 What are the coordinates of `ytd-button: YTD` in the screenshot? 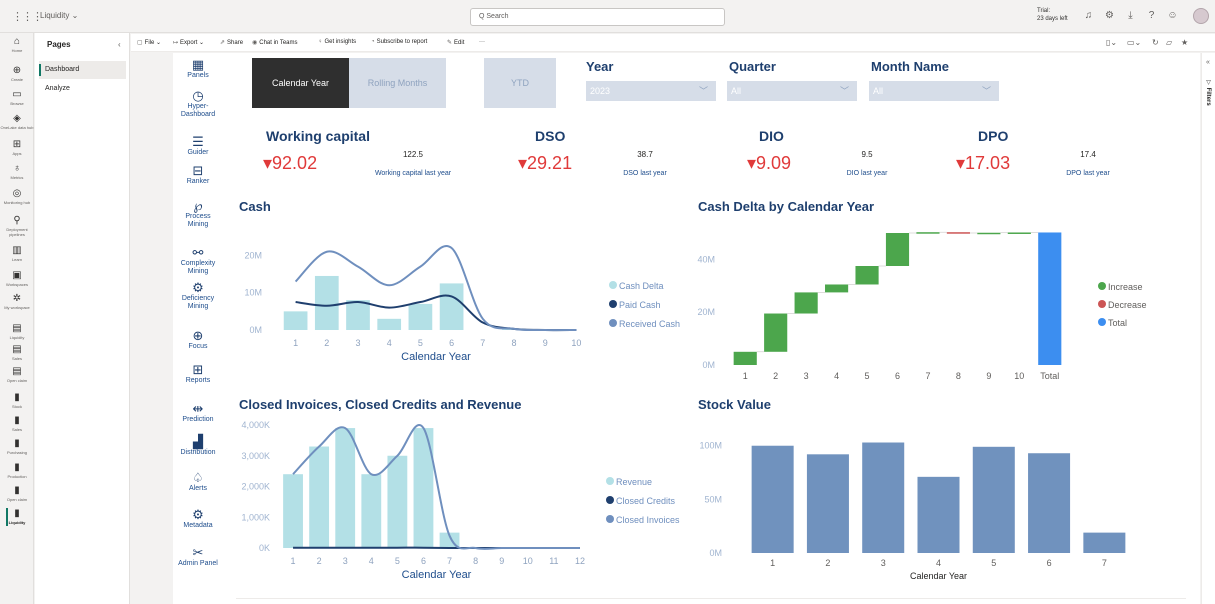 It's located at (520, 83).